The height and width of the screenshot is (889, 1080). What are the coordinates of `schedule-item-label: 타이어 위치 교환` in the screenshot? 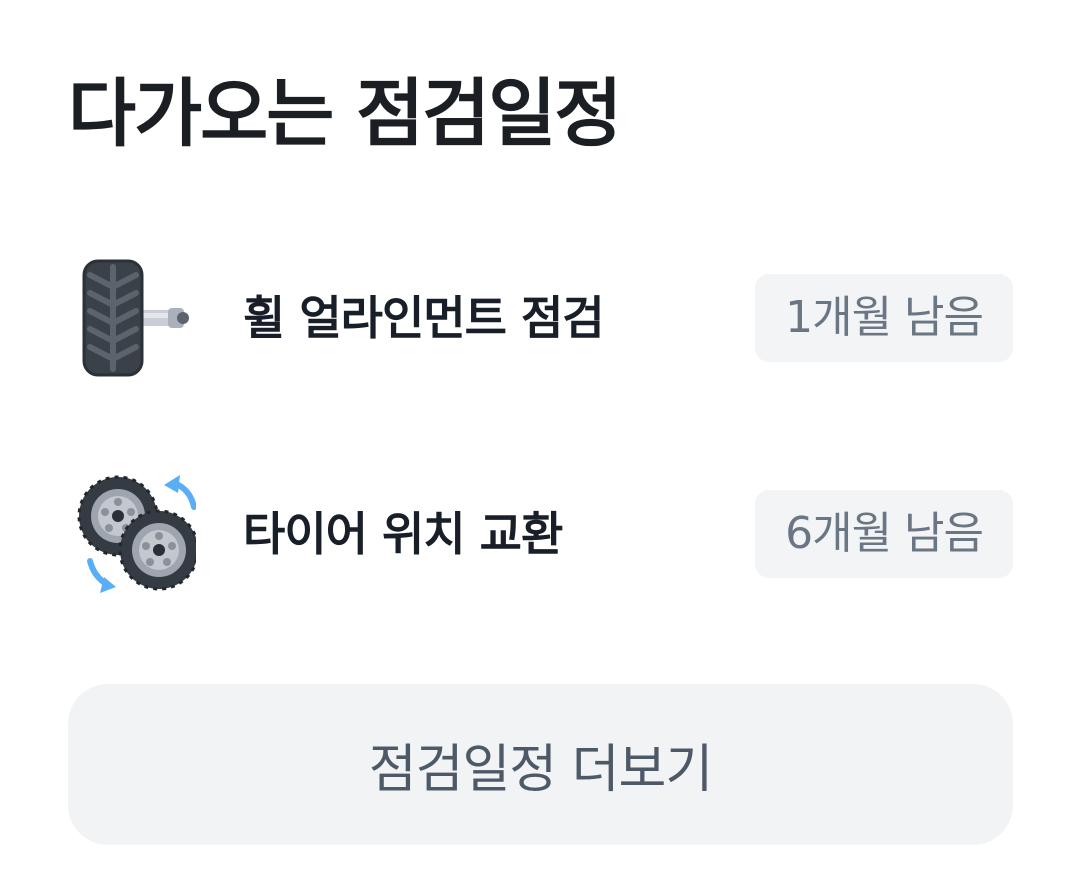 It's located at (403, 534).